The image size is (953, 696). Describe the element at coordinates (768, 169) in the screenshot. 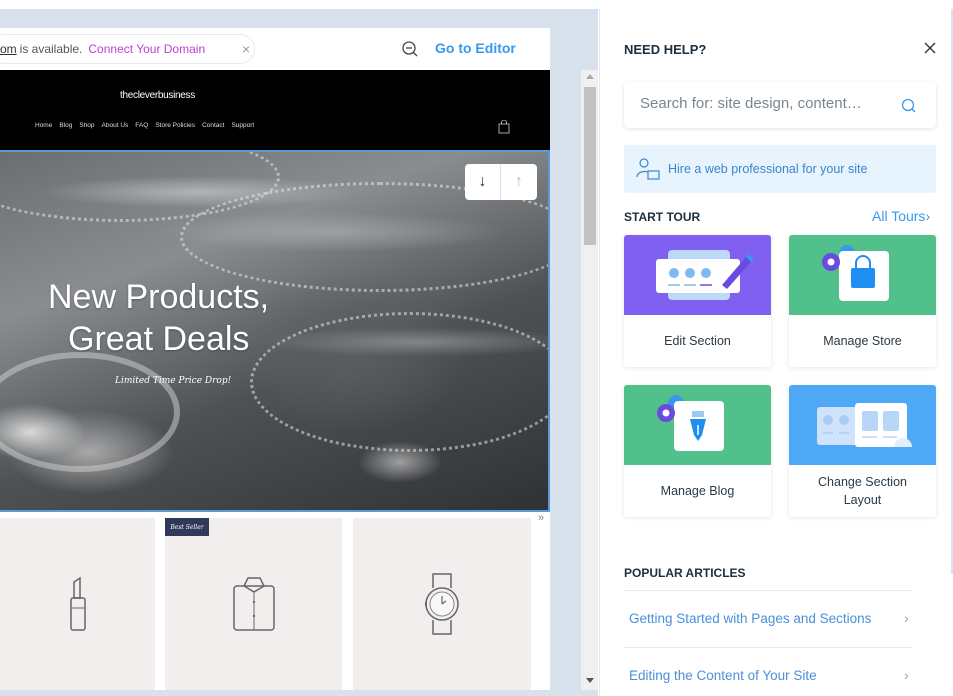

I see `hire-professional-text: Hire a web professional for your site` at that location.